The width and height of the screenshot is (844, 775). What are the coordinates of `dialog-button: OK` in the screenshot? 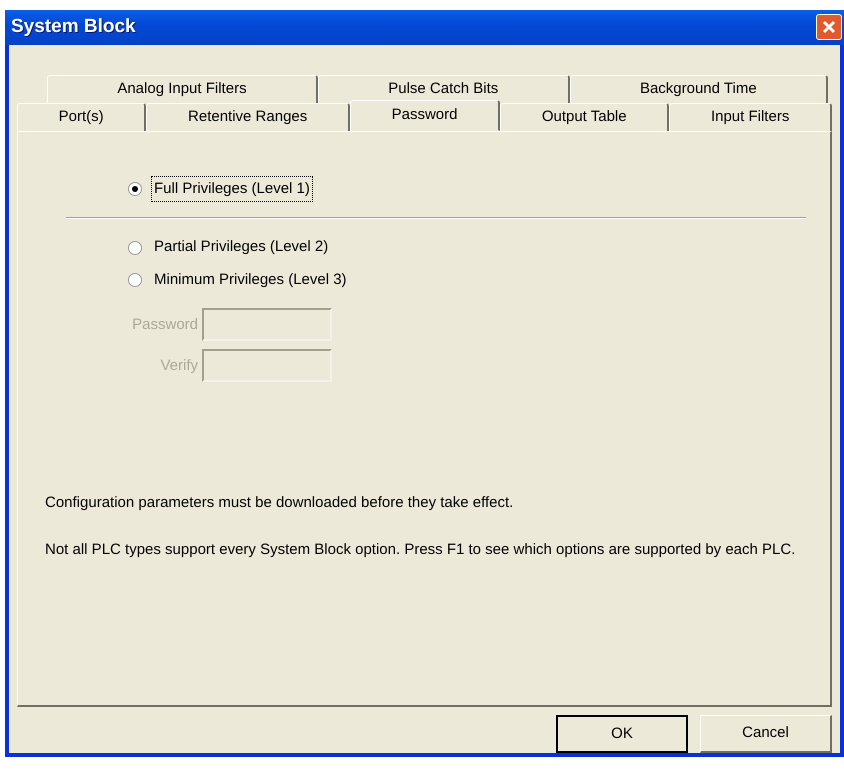 It's located at (622, 734).